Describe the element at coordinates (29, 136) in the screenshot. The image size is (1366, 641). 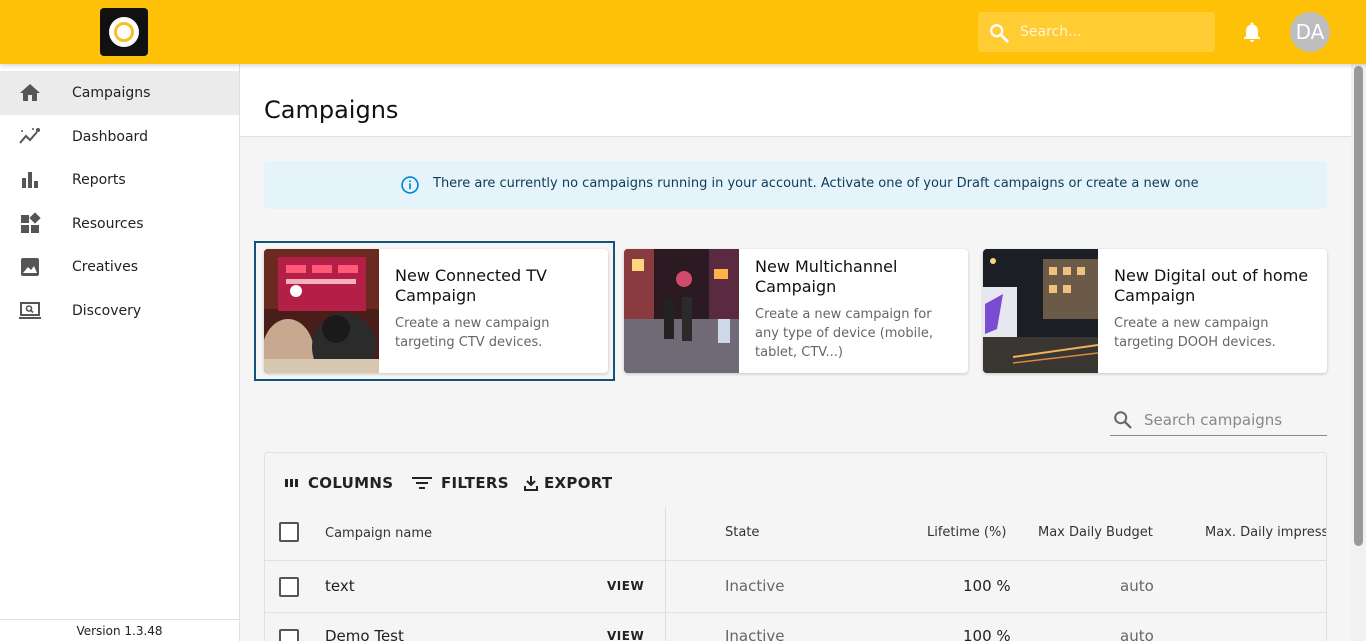
I see `trending-icon` at that location.